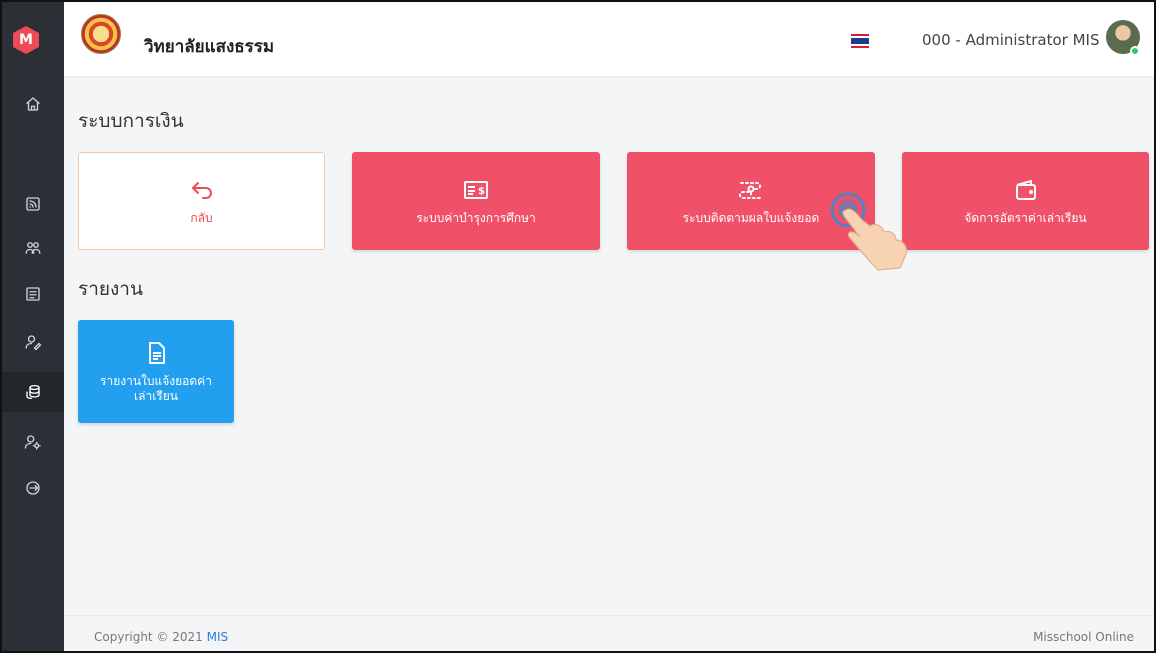 The height and width of the screenshot is (653, 1156). Describe the element at coordinates (609, 633) in the screenshot. I see `footer: Copyright © 2021 MIS Misschool Online` at that location.